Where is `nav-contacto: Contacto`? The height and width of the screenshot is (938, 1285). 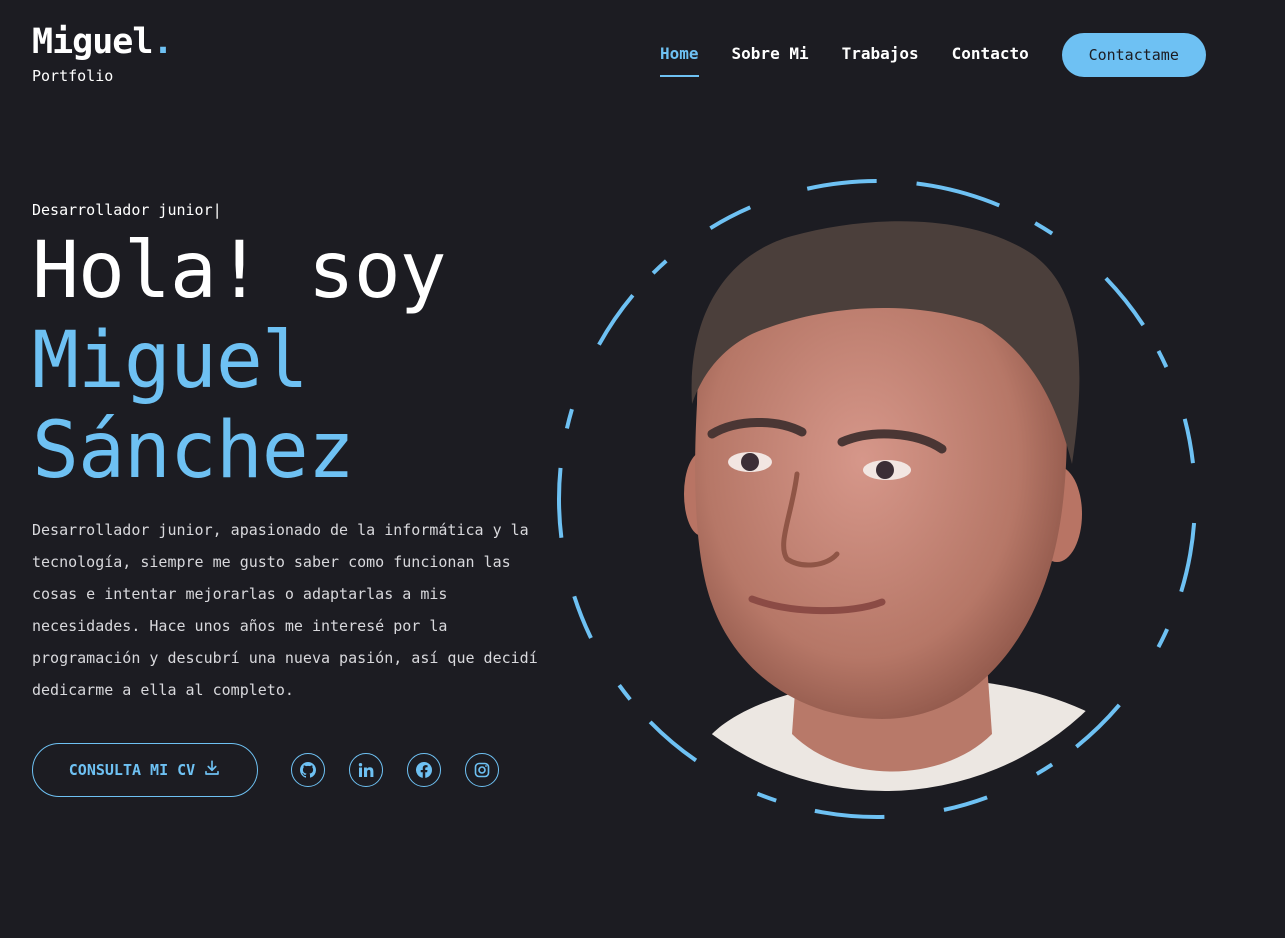
nav-contacto: Contacto is located at coordinates (990, 58).